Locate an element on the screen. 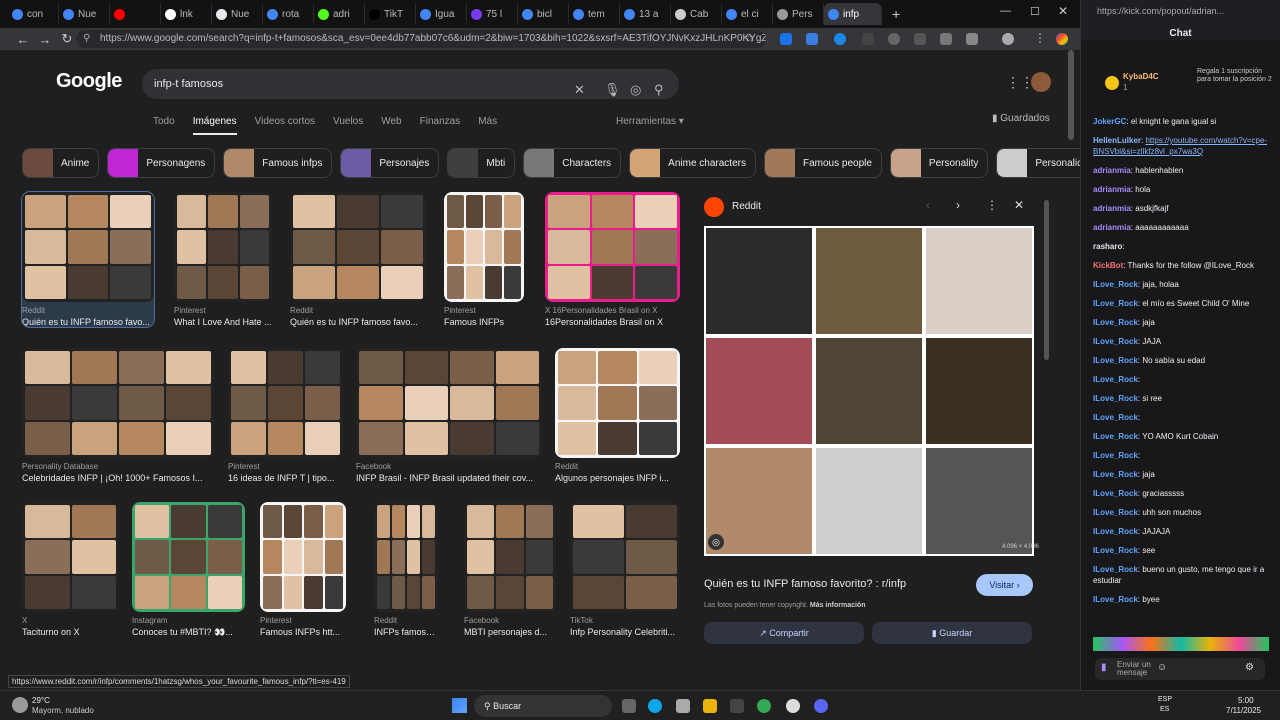 The height and width of the screenshot is (720, 1280). google-logo: Google is located at coordinates (89, 81).